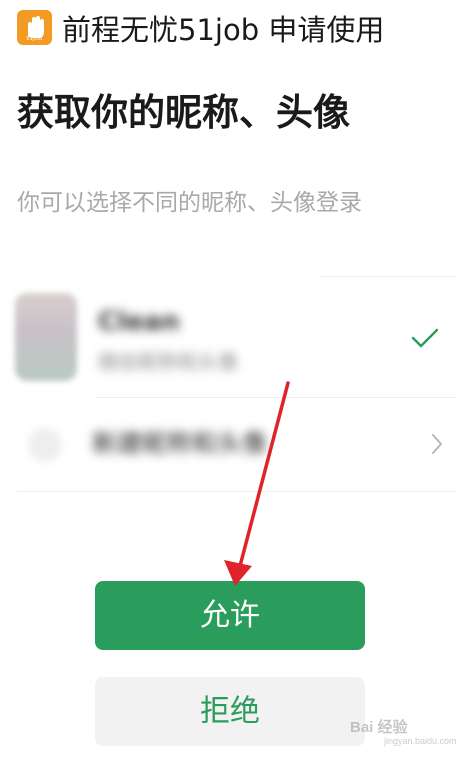  I want to click on watermark-subtext: jingyan.baidu.com, so click(420, 741).